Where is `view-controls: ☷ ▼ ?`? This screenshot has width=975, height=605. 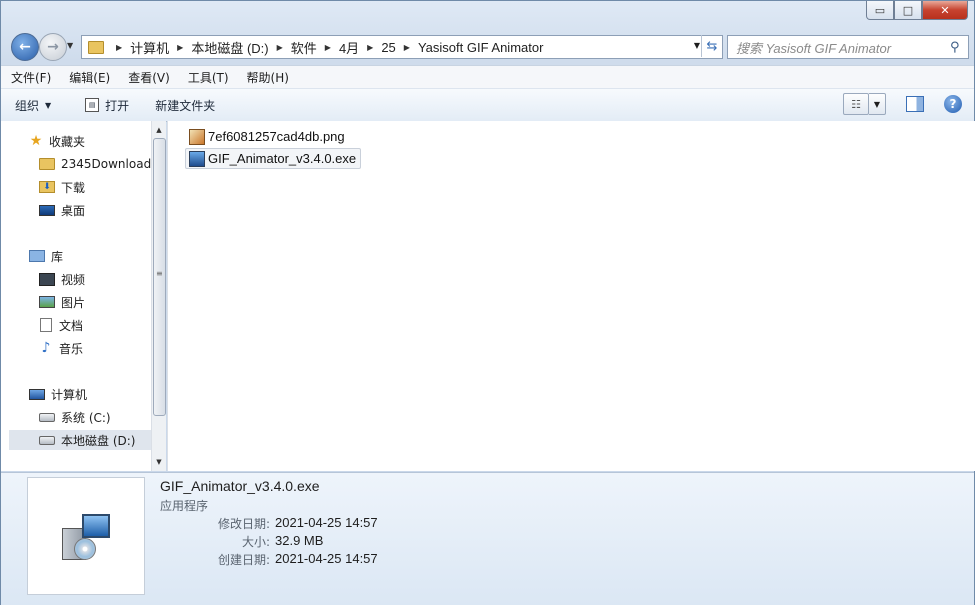
view-controls: ☷ ▼ ? is located at coordinates (902, 104).